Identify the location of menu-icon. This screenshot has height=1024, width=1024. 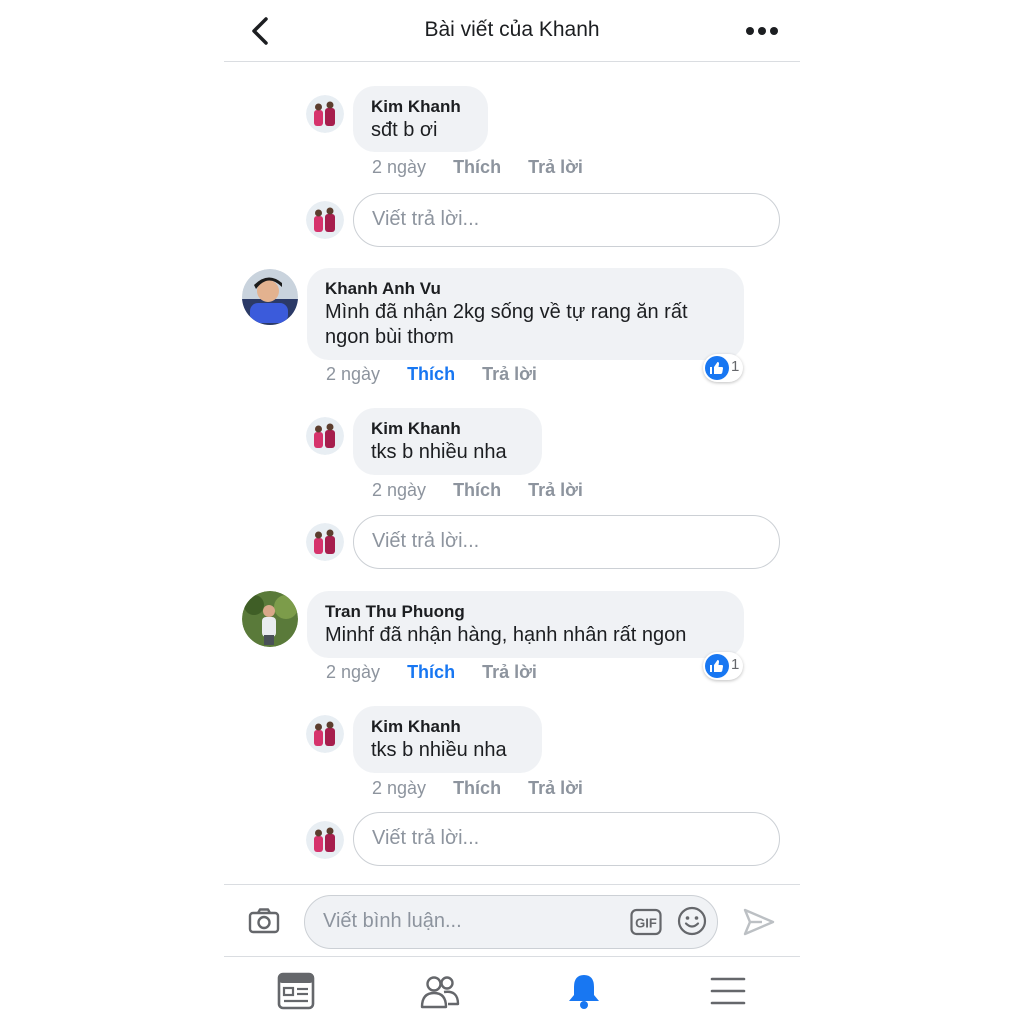
(728, 991).